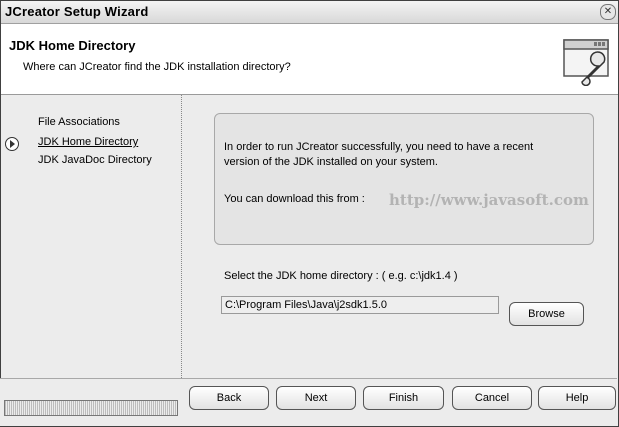 The image size is (619, 427). Describe the element at coordinates (294, 199) in the screenshot. I see `download-label: You can download this from :` at that location.